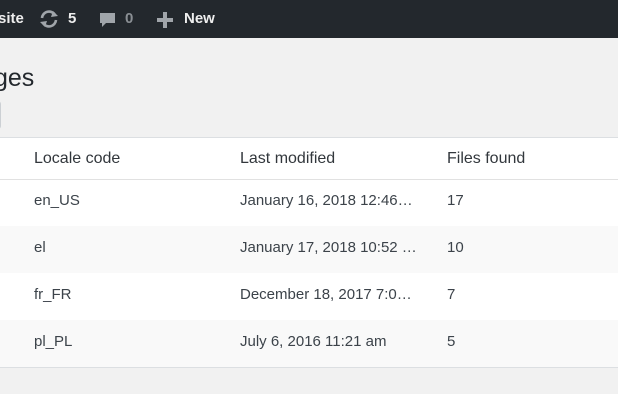 The image size is (618, 394). What do you see at coordinates (17, 78) in the screenshot?
I see `page-title: ges` at bounding box center [17, 78].